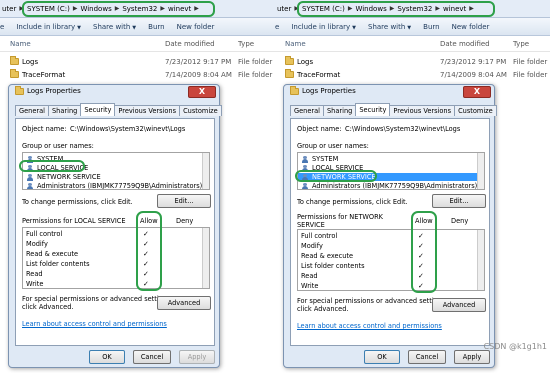 This screenshot has height=373, width=550. I want to click on user-name: NETWORK SERVICE, so click(69, 177).